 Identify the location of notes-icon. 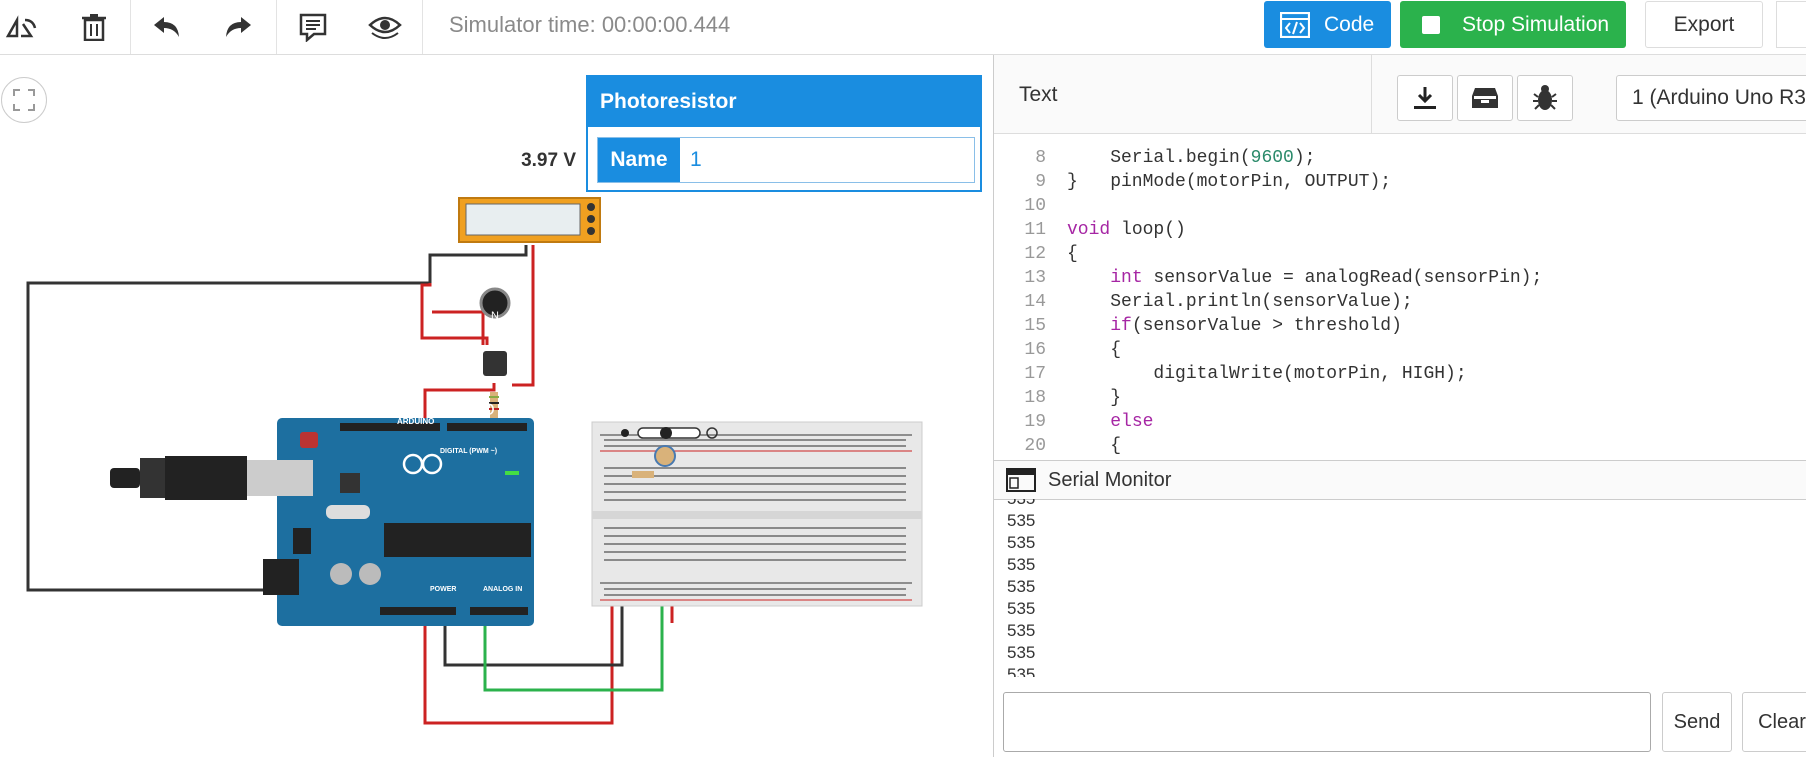
(313, 27).